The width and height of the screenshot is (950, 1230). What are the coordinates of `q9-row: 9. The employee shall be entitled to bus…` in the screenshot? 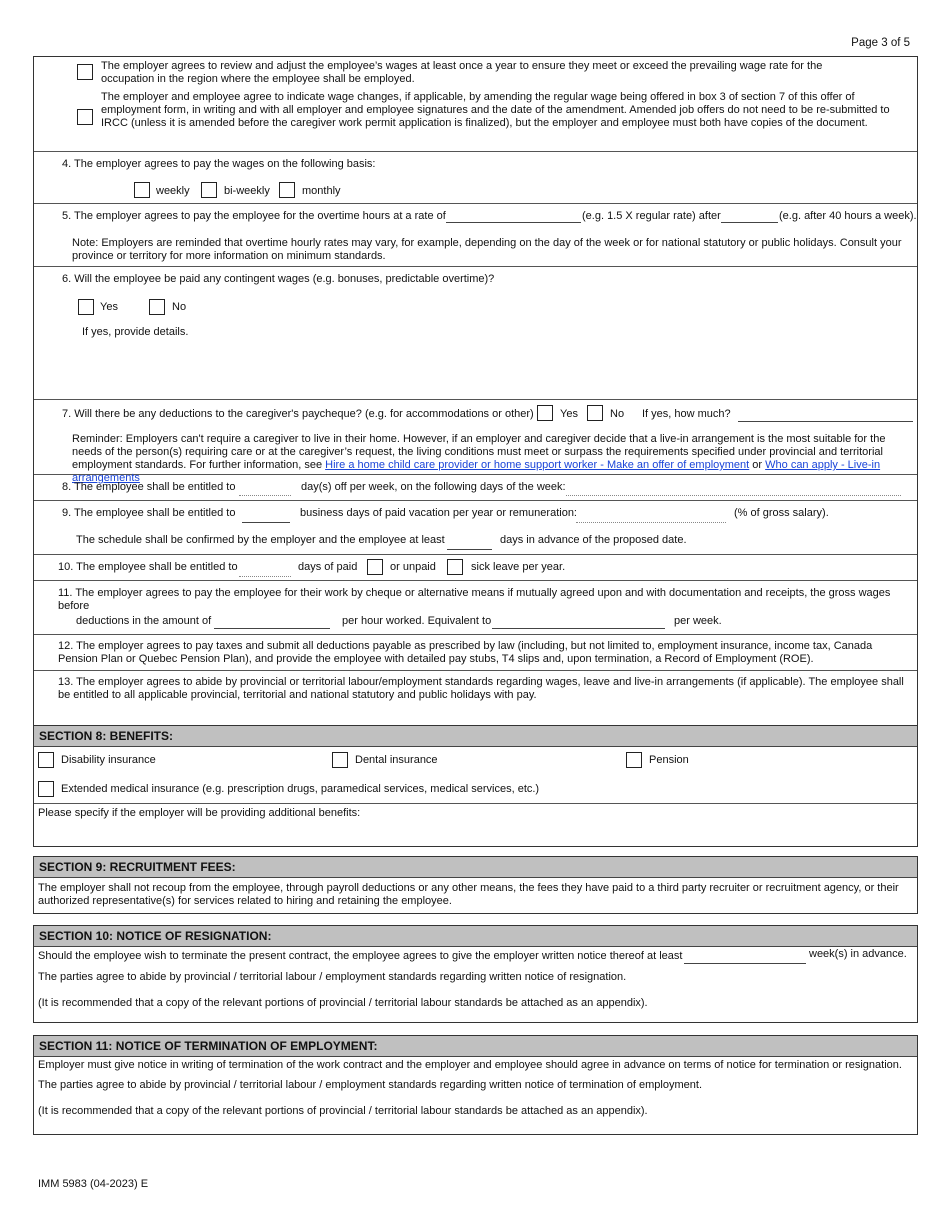 It's located at (475, 528).